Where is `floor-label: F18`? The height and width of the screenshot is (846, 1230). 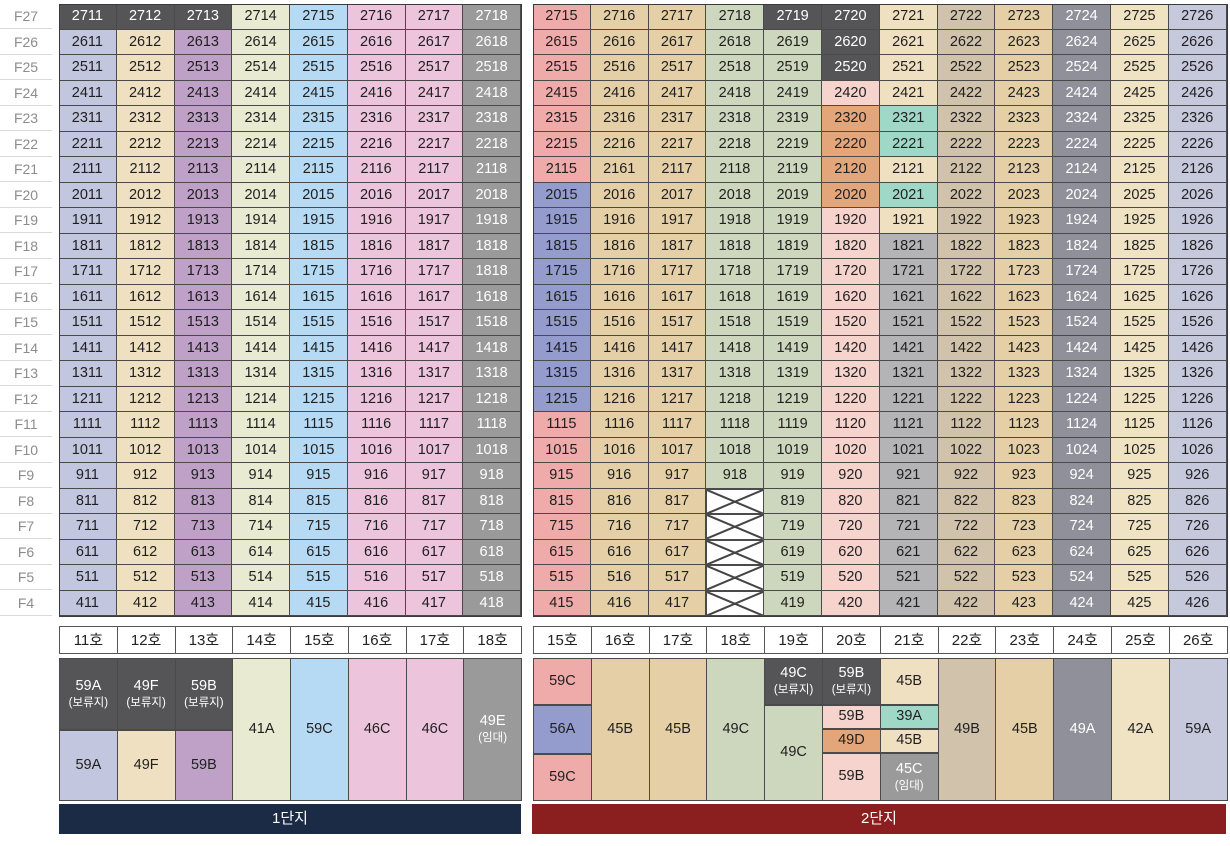
floor-label: F18 is located at coordinates (26, 246).